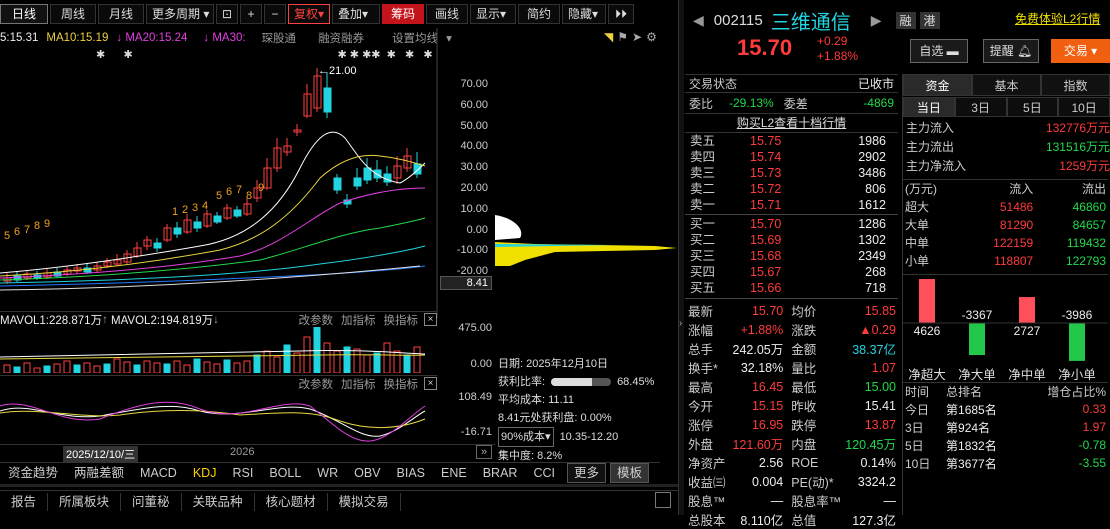  I want to click on fund-tab: 资金, so click(937, 85).